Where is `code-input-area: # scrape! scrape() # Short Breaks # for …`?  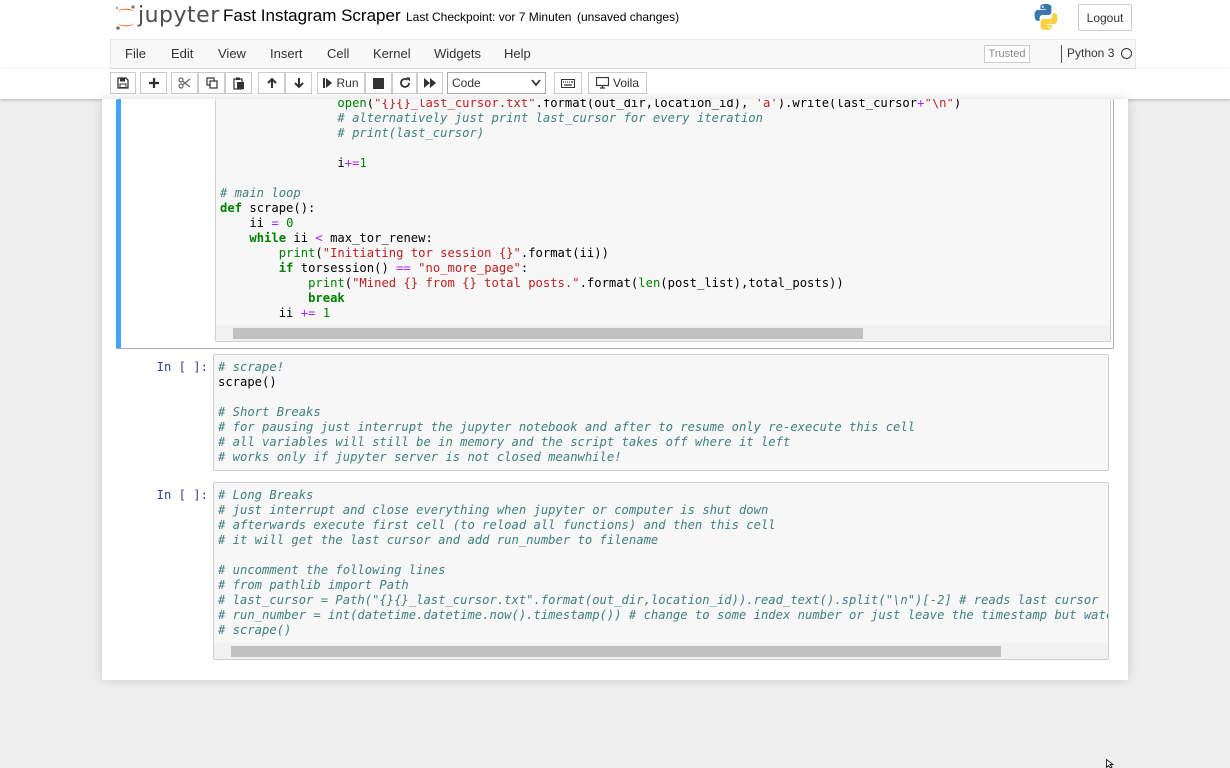 code-input-area: # scrape! scrape() # Short Breaks # for … is located at coordinates (661, 412).